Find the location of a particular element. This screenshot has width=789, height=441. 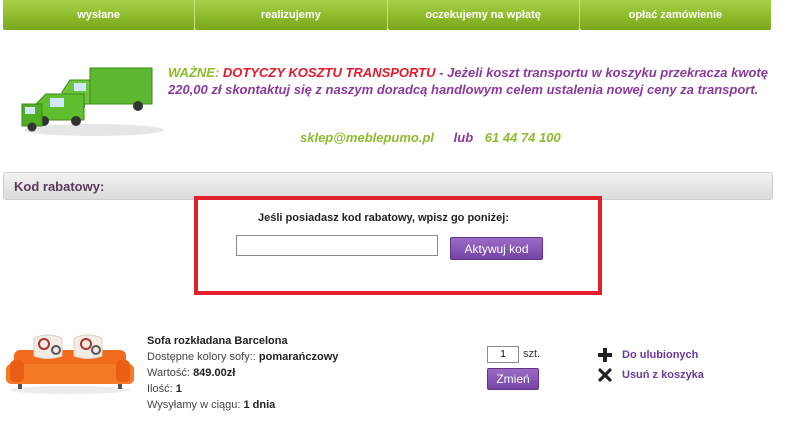

close-icon is located at coordinates (605, 375).